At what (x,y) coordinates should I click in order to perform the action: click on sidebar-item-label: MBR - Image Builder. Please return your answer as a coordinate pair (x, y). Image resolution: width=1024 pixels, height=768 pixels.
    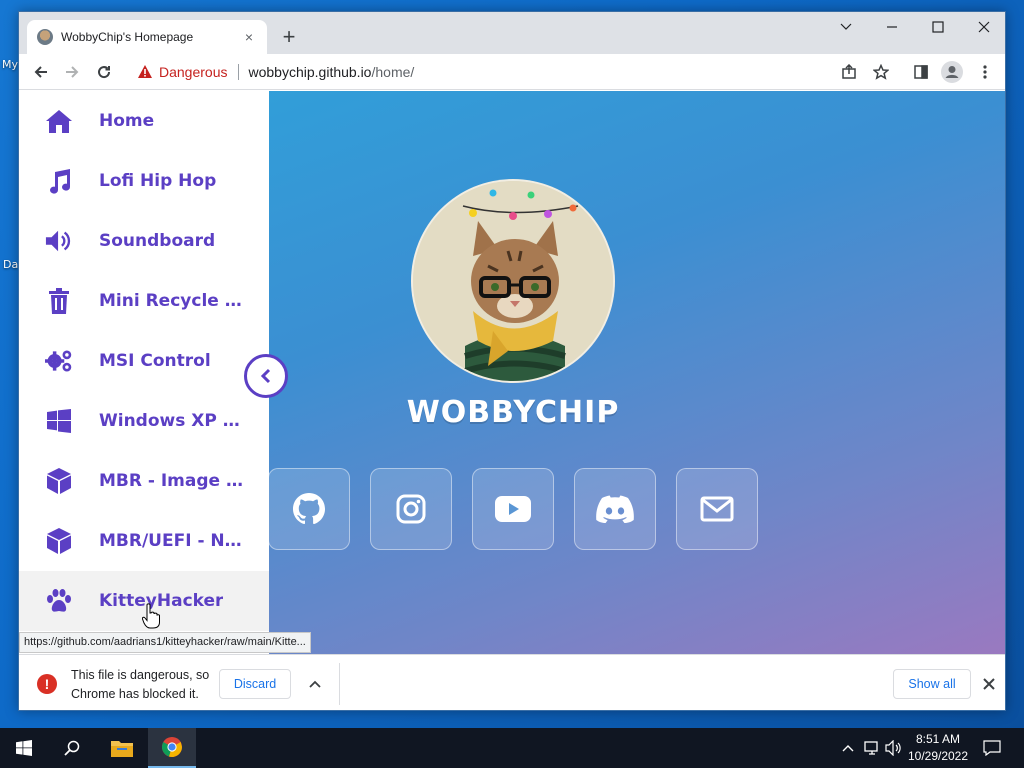
    Looking at the image, I should click on (174, 481).